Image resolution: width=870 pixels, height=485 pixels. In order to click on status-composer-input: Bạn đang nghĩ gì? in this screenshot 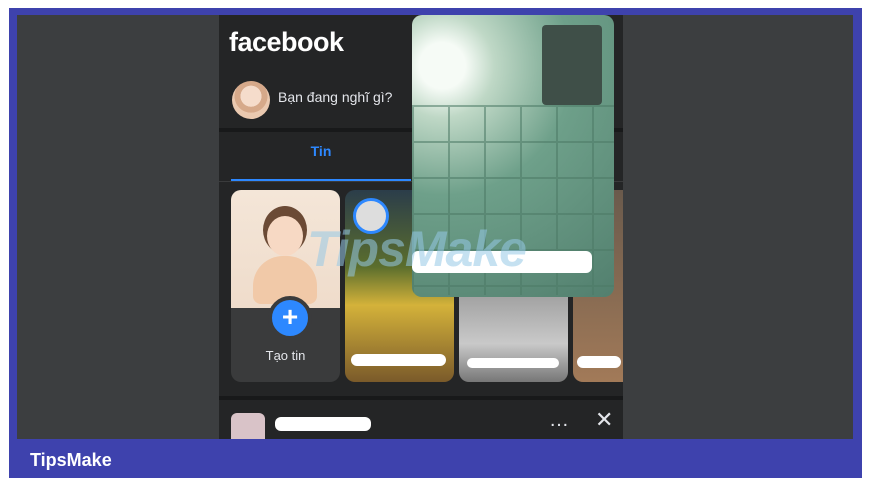, I will do `click(335, 97)`.